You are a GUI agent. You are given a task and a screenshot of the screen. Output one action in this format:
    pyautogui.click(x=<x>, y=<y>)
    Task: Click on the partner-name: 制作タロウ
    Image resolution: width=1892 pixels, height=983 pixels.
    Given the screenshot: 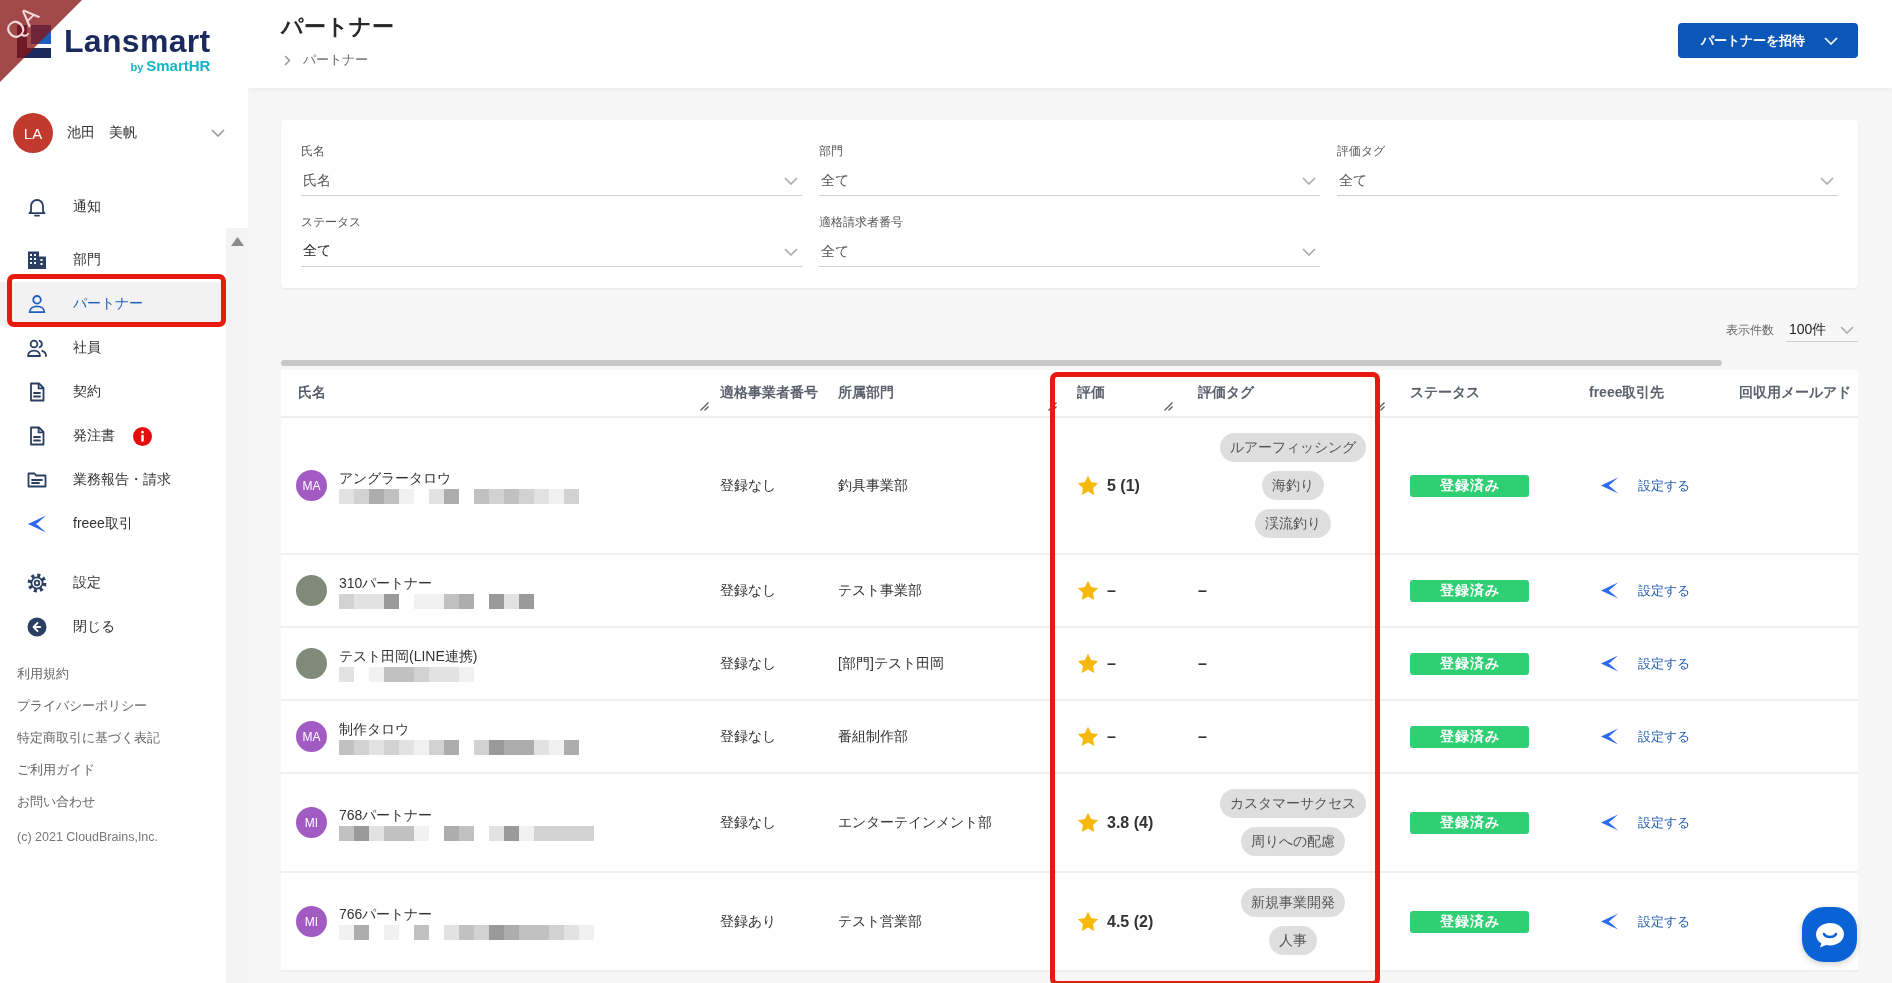 What is the action you would take?
    pyautogui.click(x=374, y=728)
    